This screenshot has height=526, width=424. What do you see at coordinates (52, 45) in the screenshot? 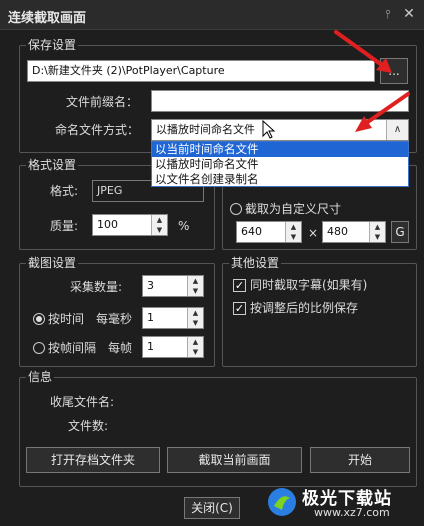
I see `save-settings-title: 保存设置` at bounding box center [52, 45].